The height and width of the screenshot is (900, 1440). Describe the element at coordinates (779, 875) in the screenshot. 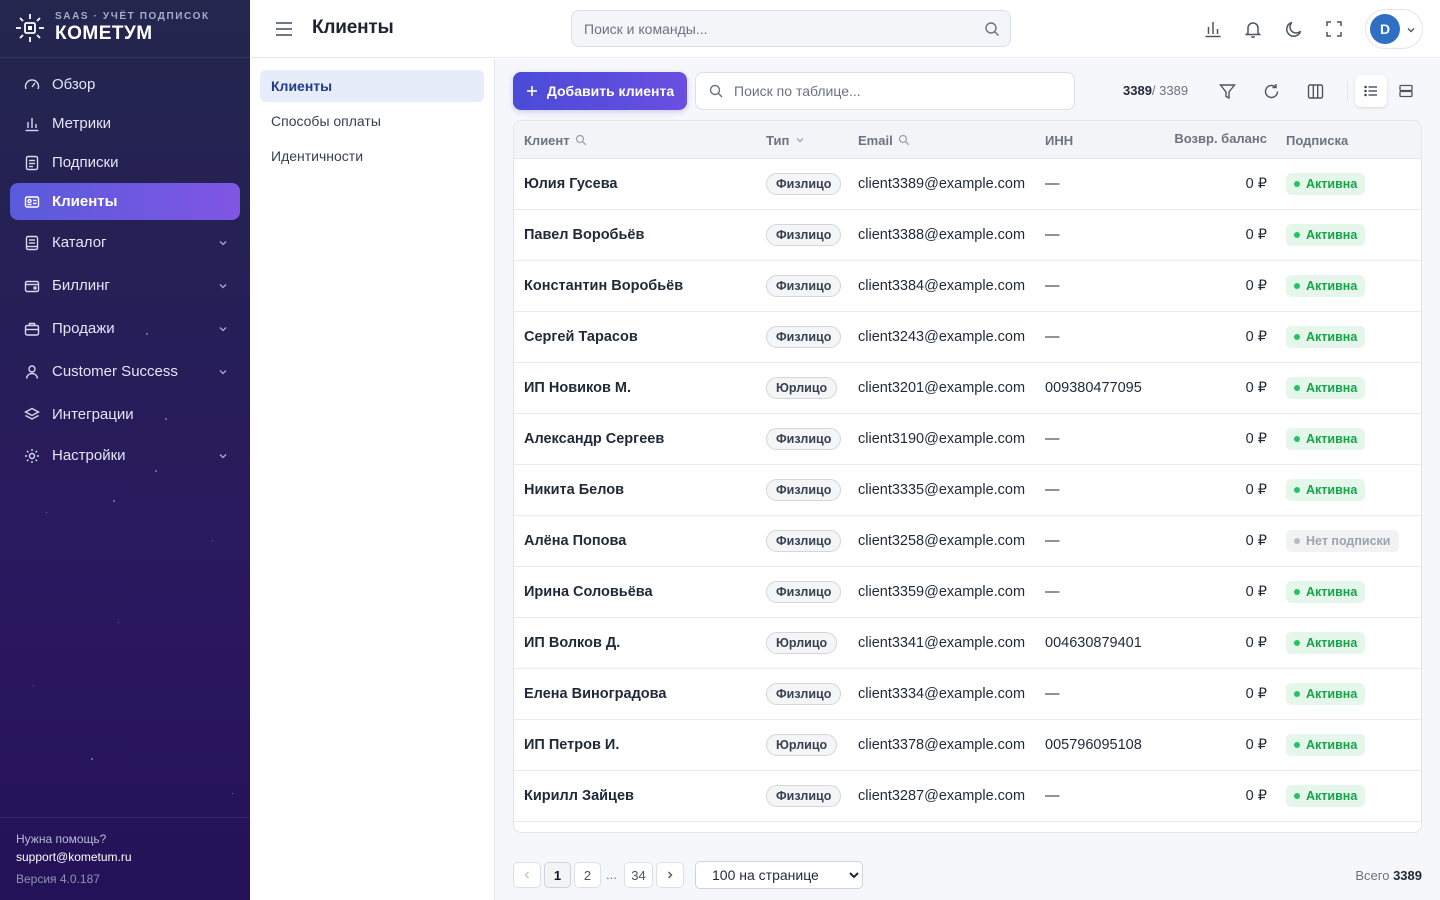

I see `per-page-select: 100 на странице` at that location.